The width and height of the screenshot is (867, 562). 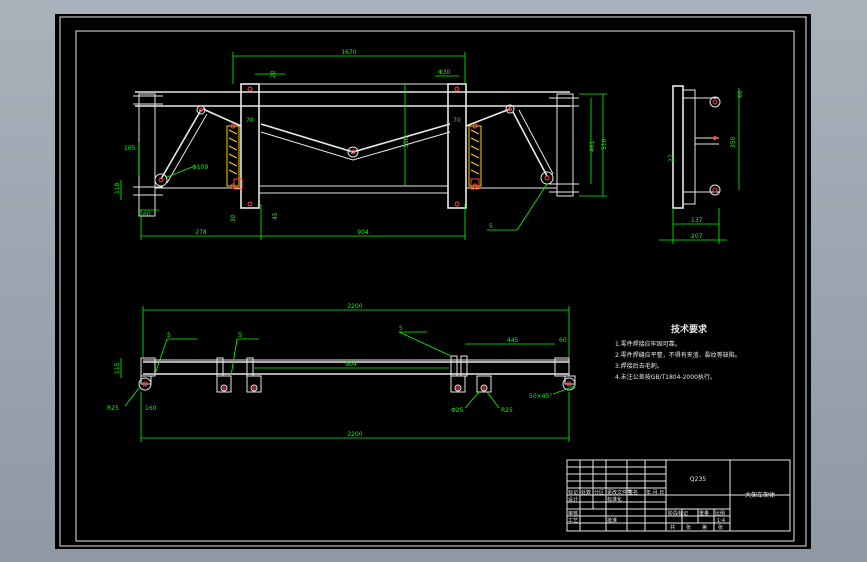 What do you see at coordinates (672, 527) in the screenshot?
I see `title-block-sheet-total: 共` at bounding box center [672, 527].